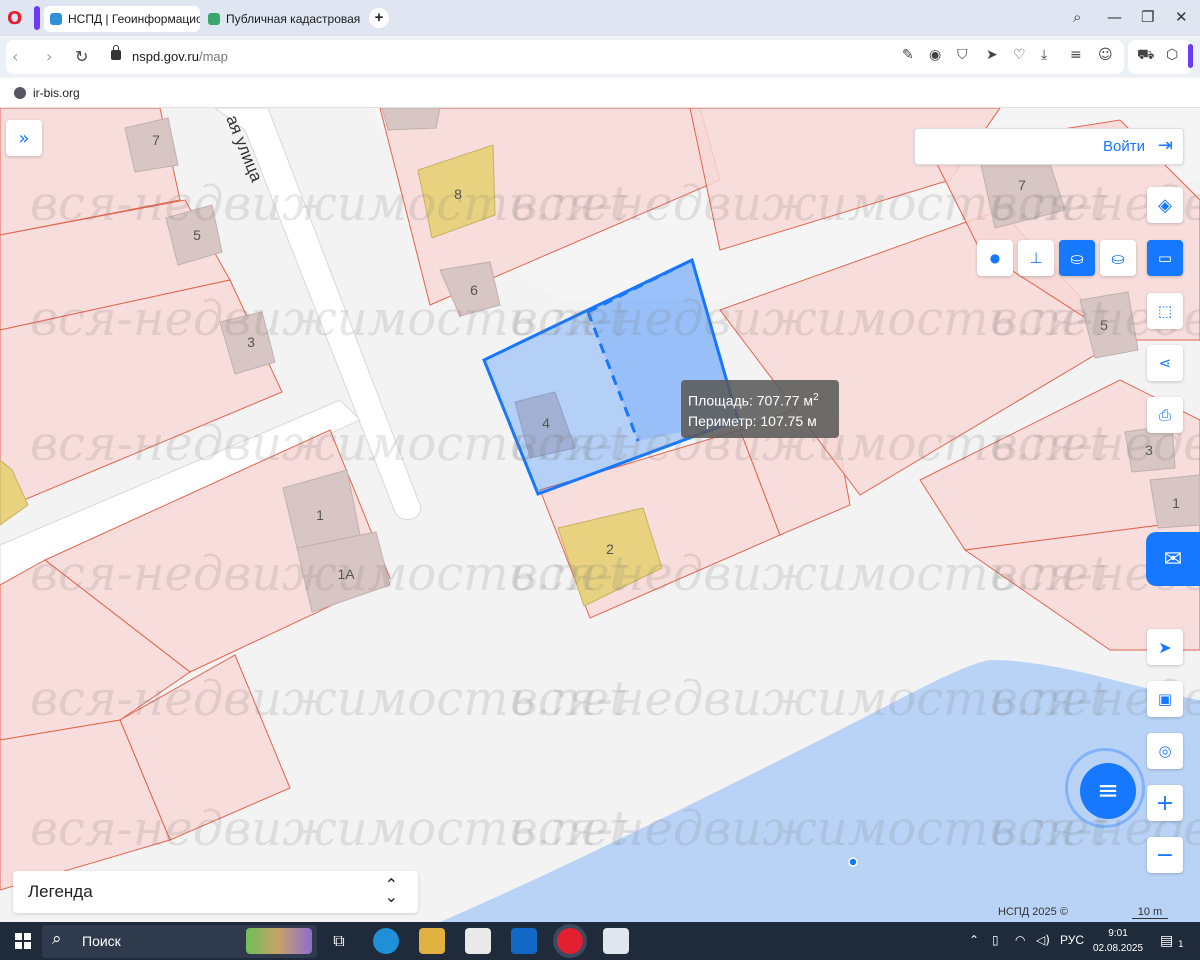 The image size is (1200, 960). I want to click on volume-icon: ◁), so click(1043, 940).